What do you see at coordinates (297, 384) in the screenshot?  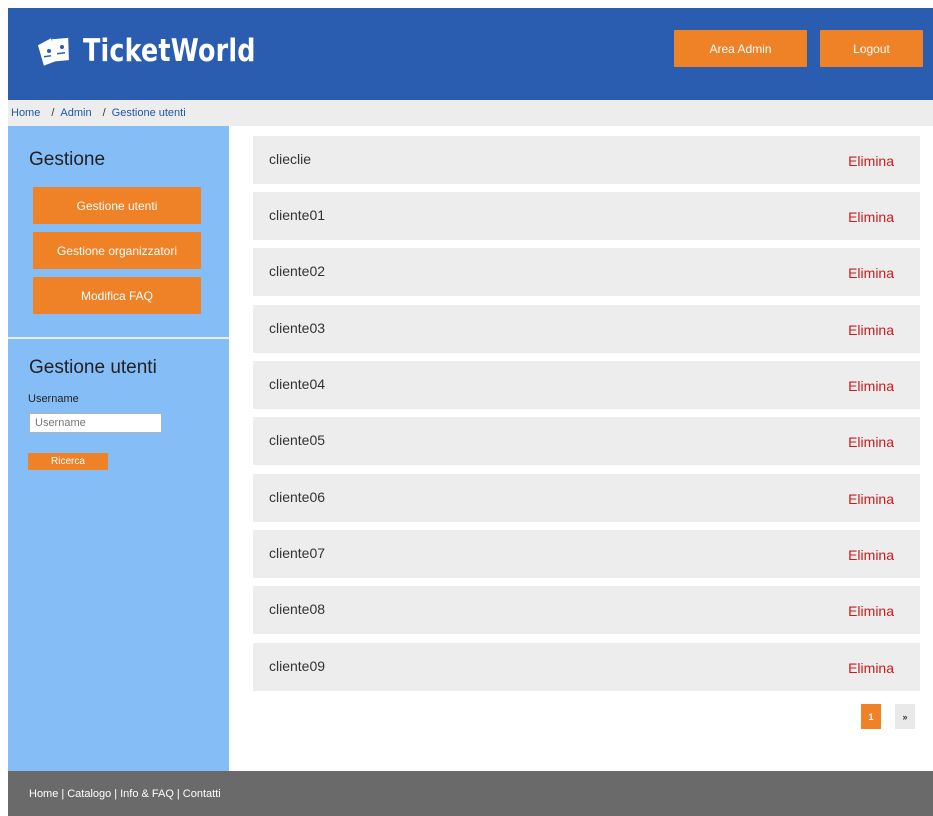 I see `user-name: cliente04` at bounding box center [297, 384].